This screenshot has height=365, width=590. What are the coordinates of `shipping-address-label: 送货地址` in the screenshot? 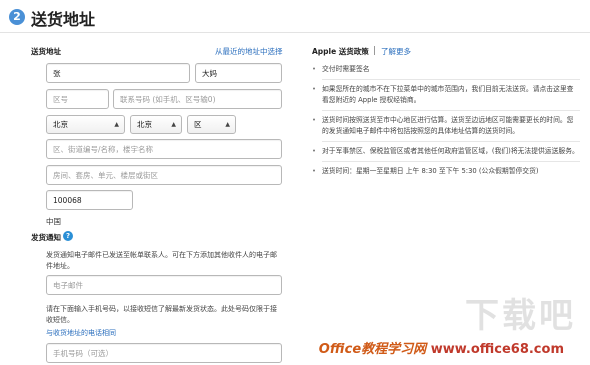 It's located at (46, 51).